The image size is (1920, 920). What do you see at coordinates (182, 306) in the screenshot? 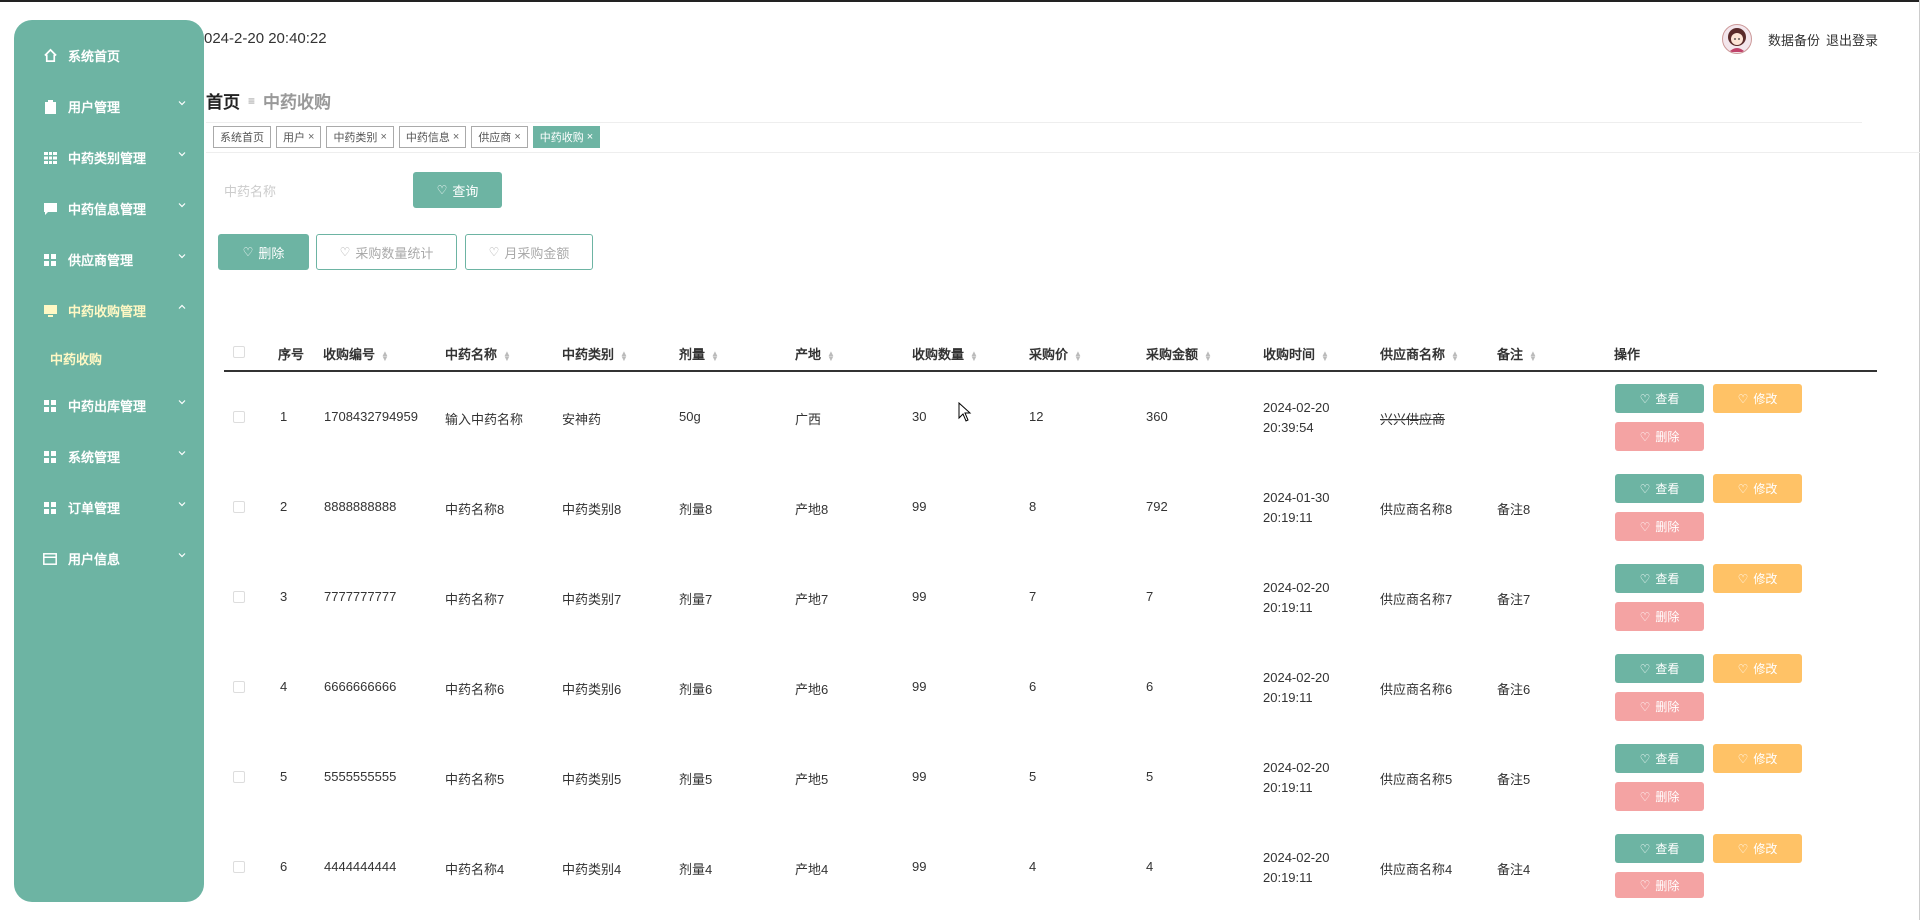
I see `chevron-up-icon` at bounding box center [182, 306].